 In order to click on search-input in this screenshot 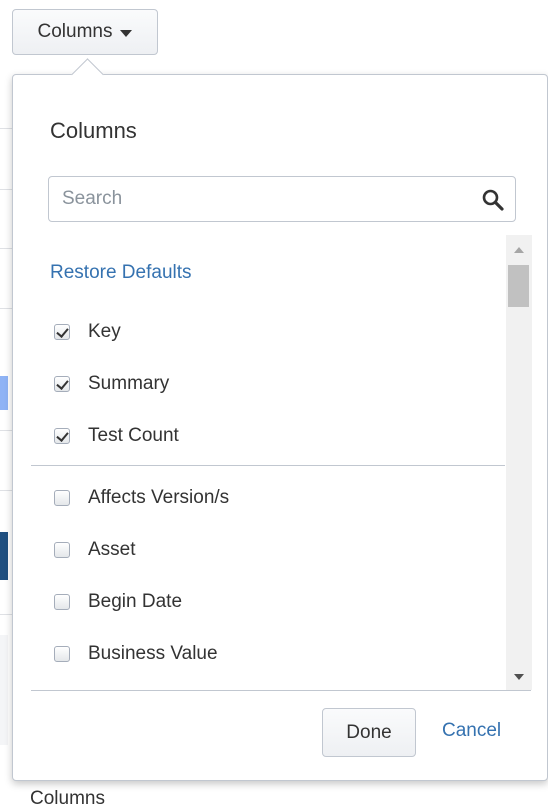, I will do `click(282, 199)`.